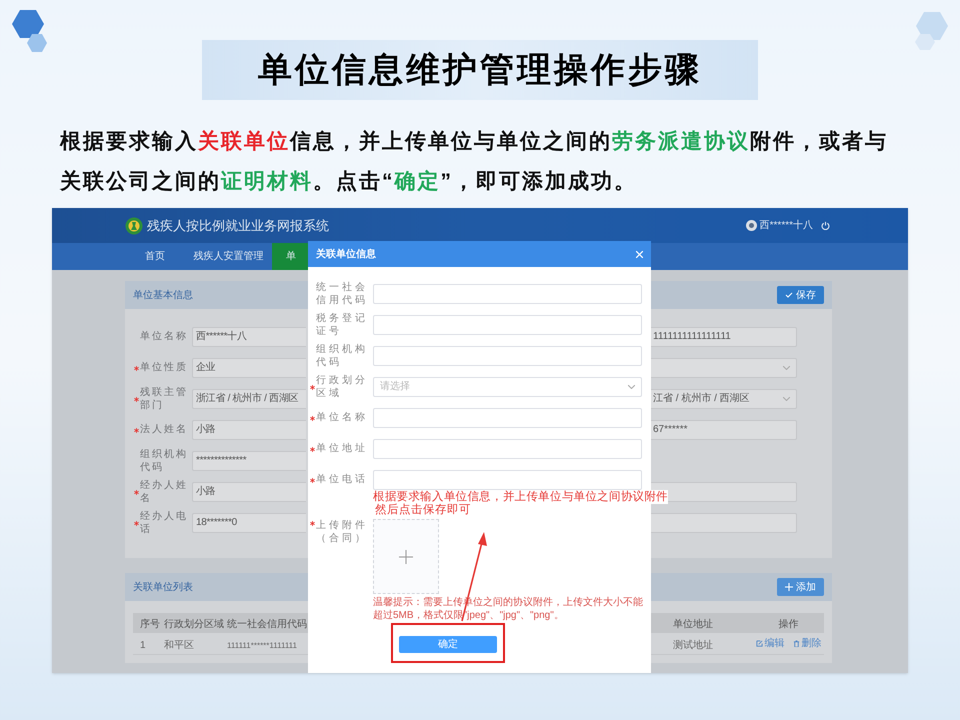 The width and height of the screenshot is (960, 720). Describe the element at coordinates (163, 295) in the screenshot. I see `card-title: 单位基本信息` at that location.